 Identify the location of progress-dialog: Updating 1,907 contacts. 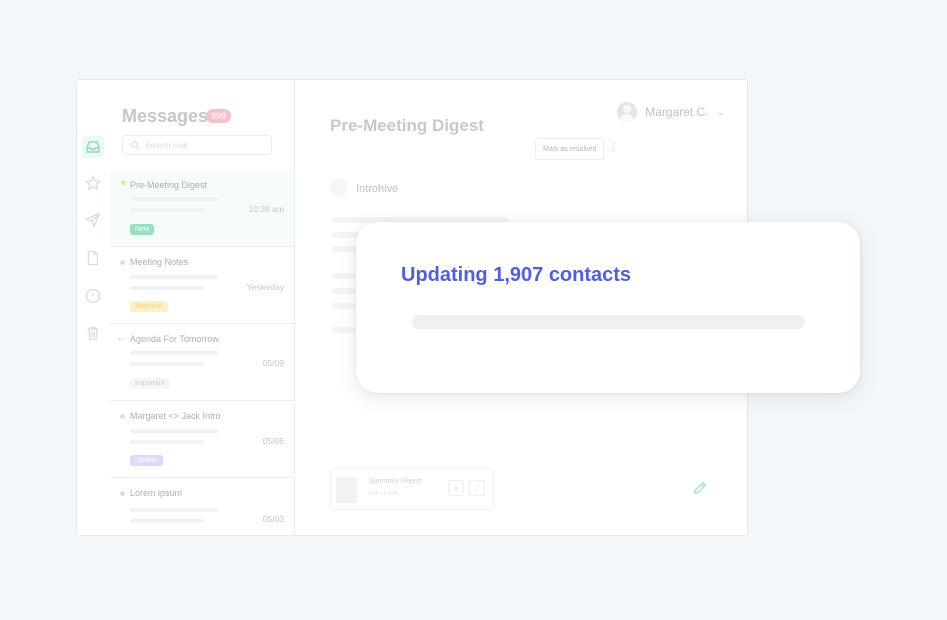
(608, 307).